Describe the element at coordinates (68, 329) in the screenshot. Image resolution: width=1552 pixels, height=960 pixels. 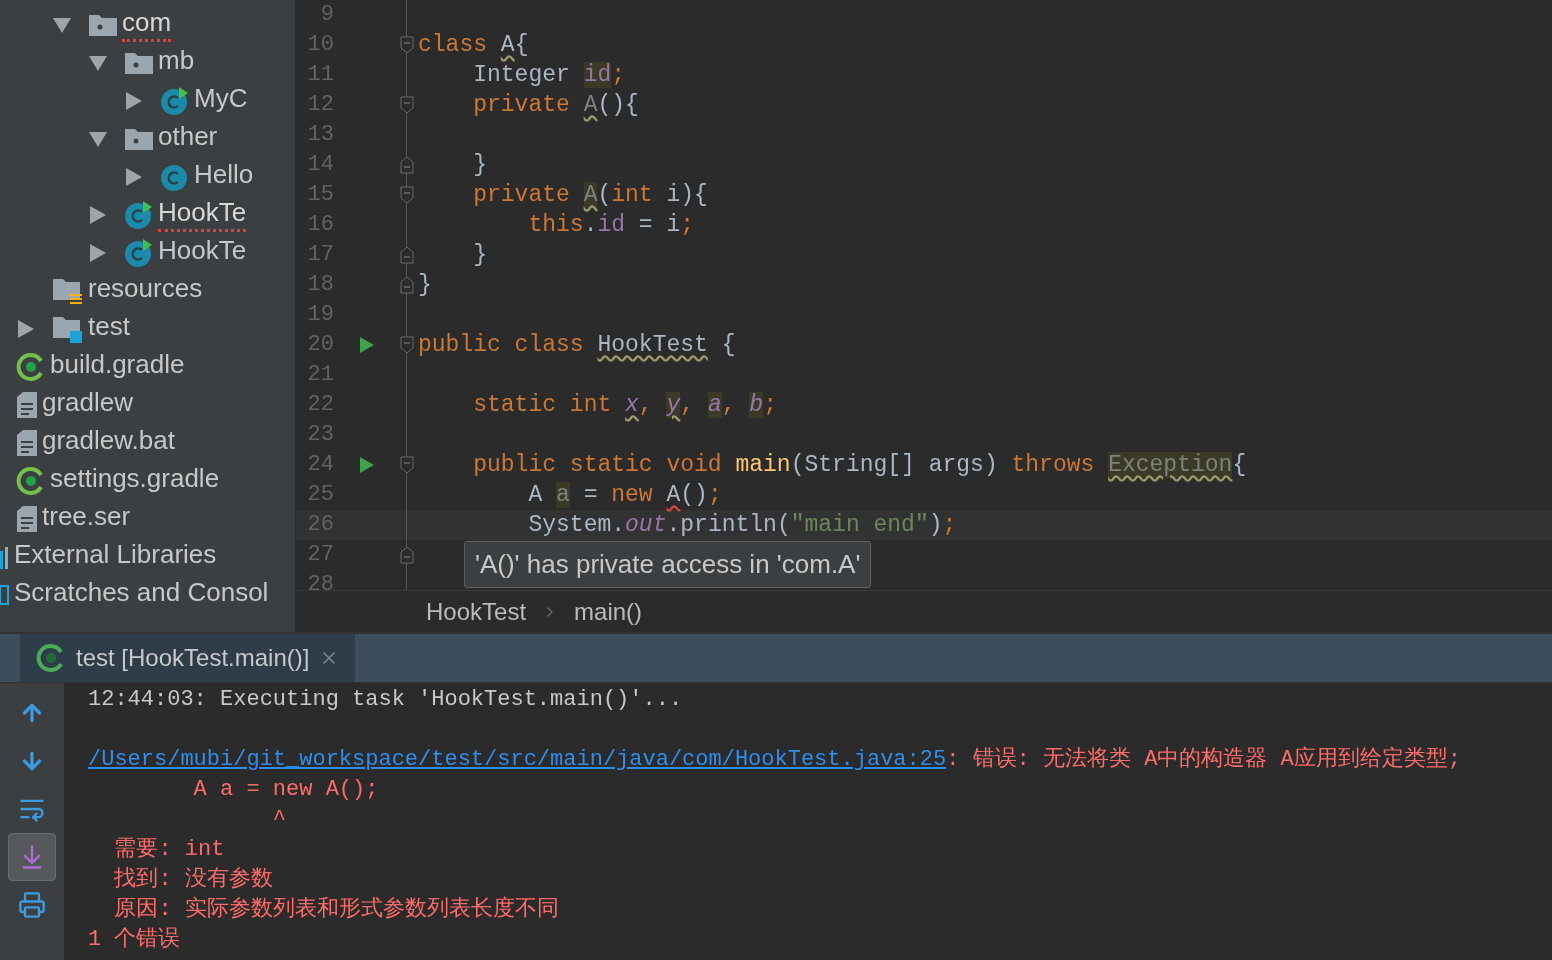
I see `test-folder-icon` at that location.